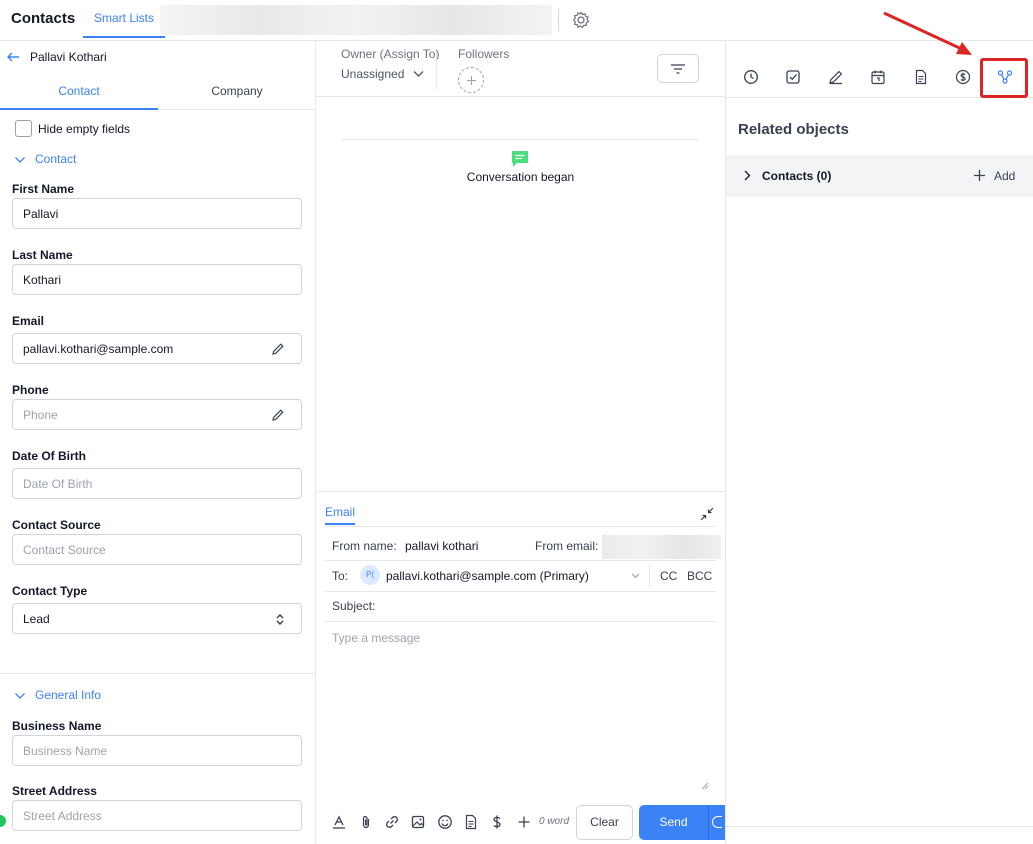  Describe the element at coordinates (372, 74) in the screenshot. I see `owner-dropdown: Unassigned` at that location.